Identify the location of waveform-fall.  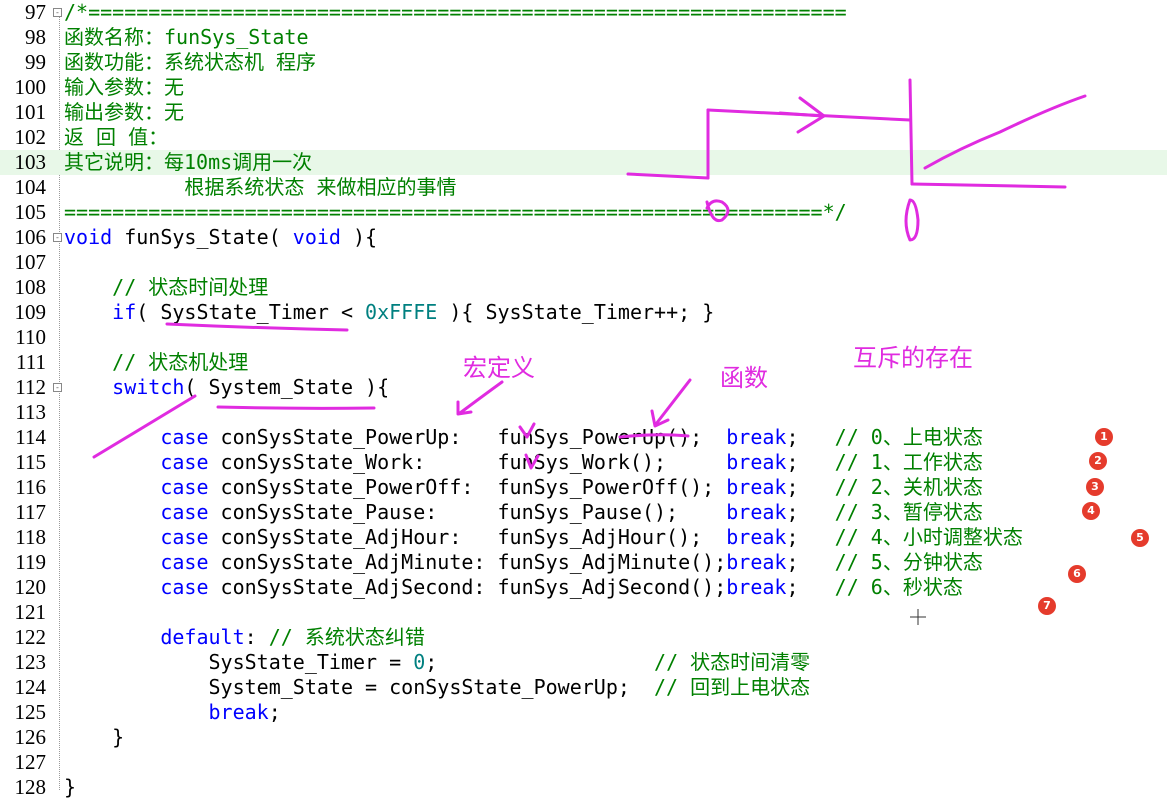
(911, 132).